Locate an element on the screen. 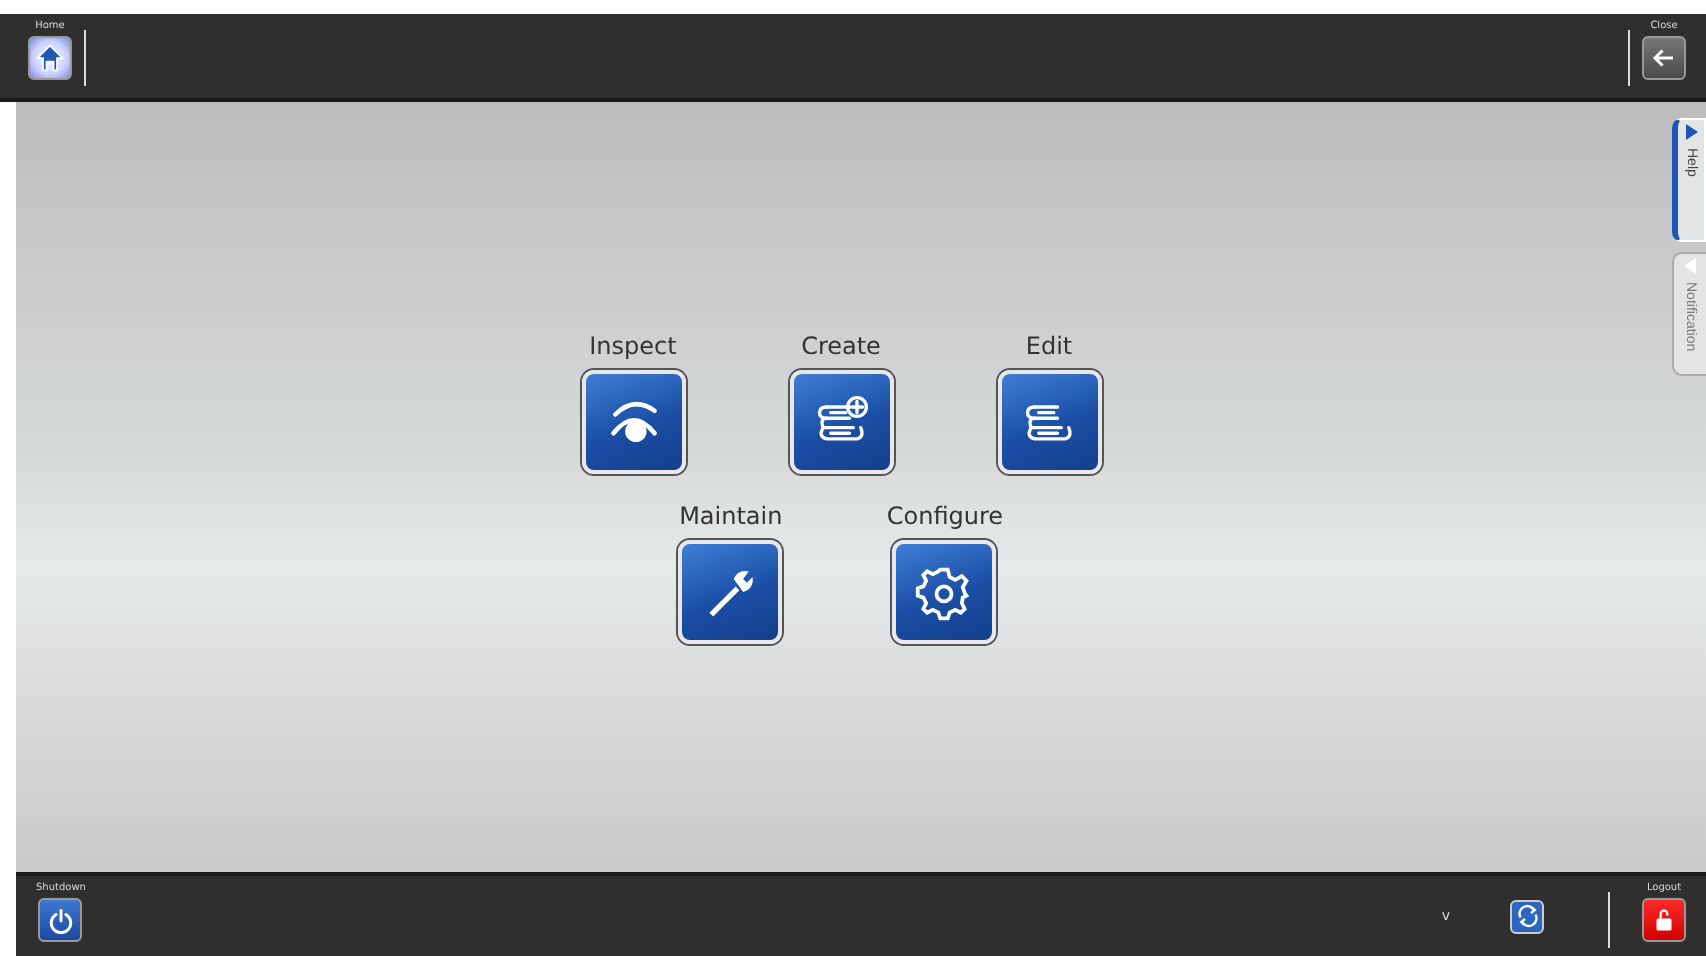 The image size is (1706, 956). tile-label: Inspect is located at coordinates (633, 345).